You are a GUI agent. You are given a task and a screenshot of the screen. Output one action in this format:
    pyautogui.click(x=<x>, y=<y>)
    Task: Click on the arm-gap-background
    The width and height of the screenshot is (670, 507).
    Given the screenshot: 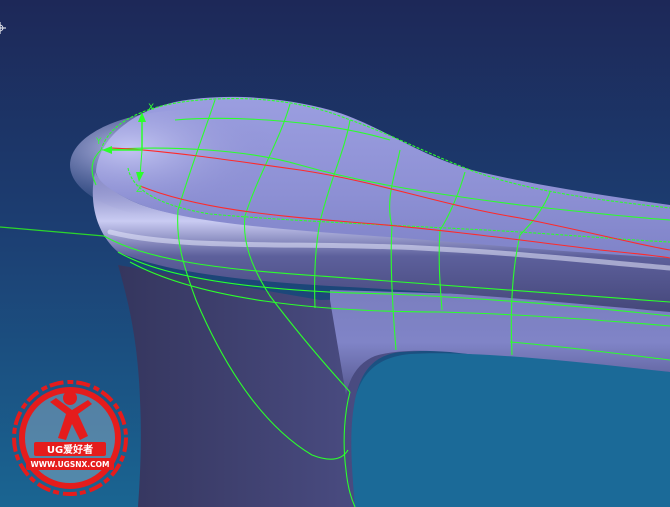 What is the action you would take?
    pyautogui.click(x=510, y=430)
    